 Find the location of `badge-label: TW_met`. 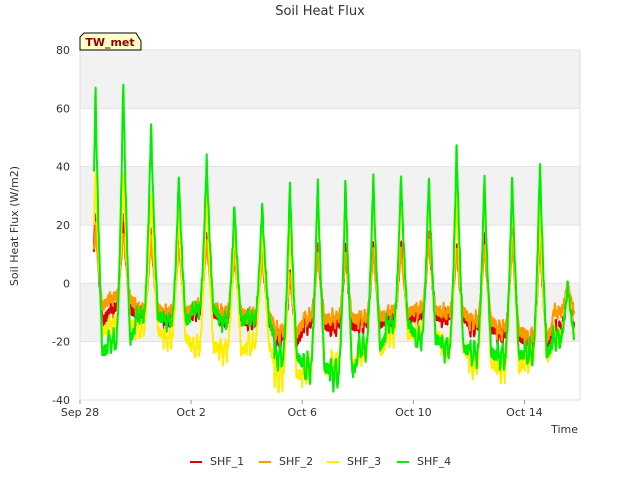

badge-label: TW_met is located at coordinates (109, 42).